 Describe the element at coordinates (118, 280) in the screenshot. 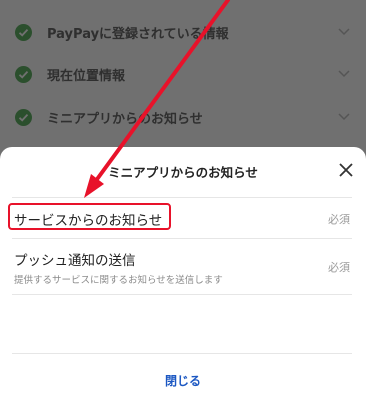

I see `item-subtitle: 提供するサービスに関するお知らせを送信します` at that location.